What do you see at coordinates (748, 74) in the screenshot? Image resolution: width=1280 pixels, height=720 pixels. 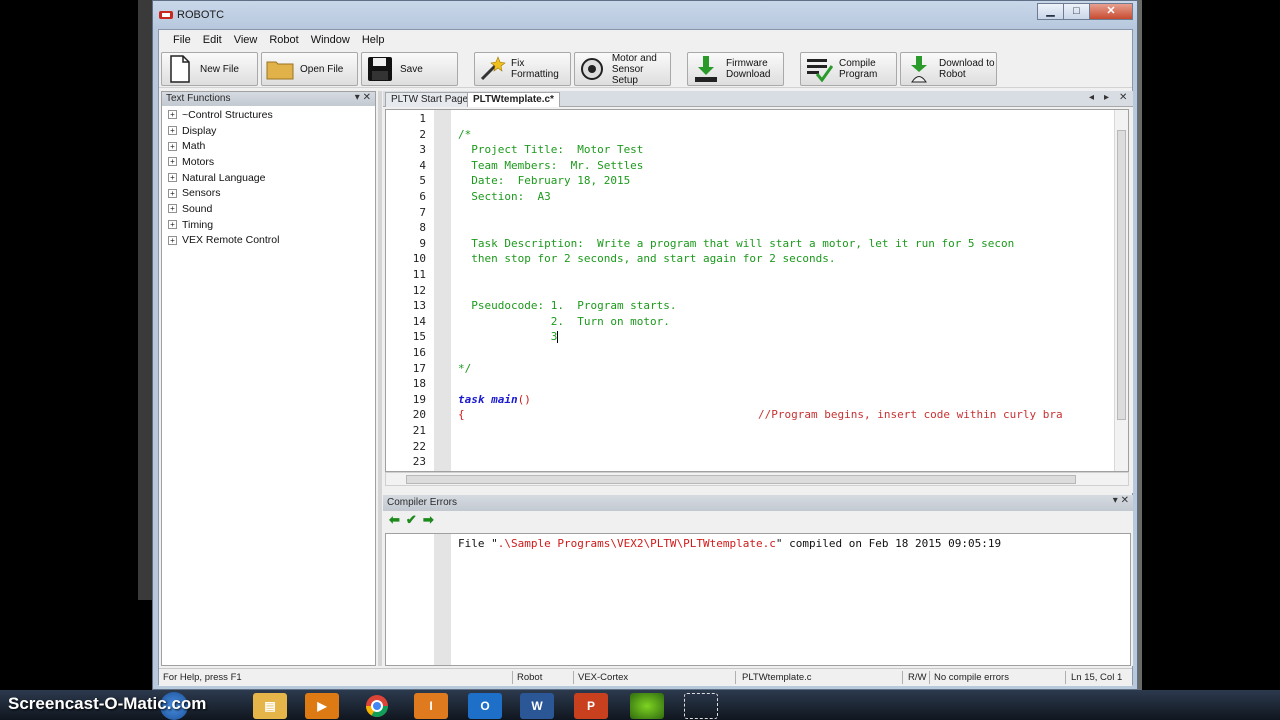 I see `firmware-label-line2: Download` at bounding box center [748, 74].